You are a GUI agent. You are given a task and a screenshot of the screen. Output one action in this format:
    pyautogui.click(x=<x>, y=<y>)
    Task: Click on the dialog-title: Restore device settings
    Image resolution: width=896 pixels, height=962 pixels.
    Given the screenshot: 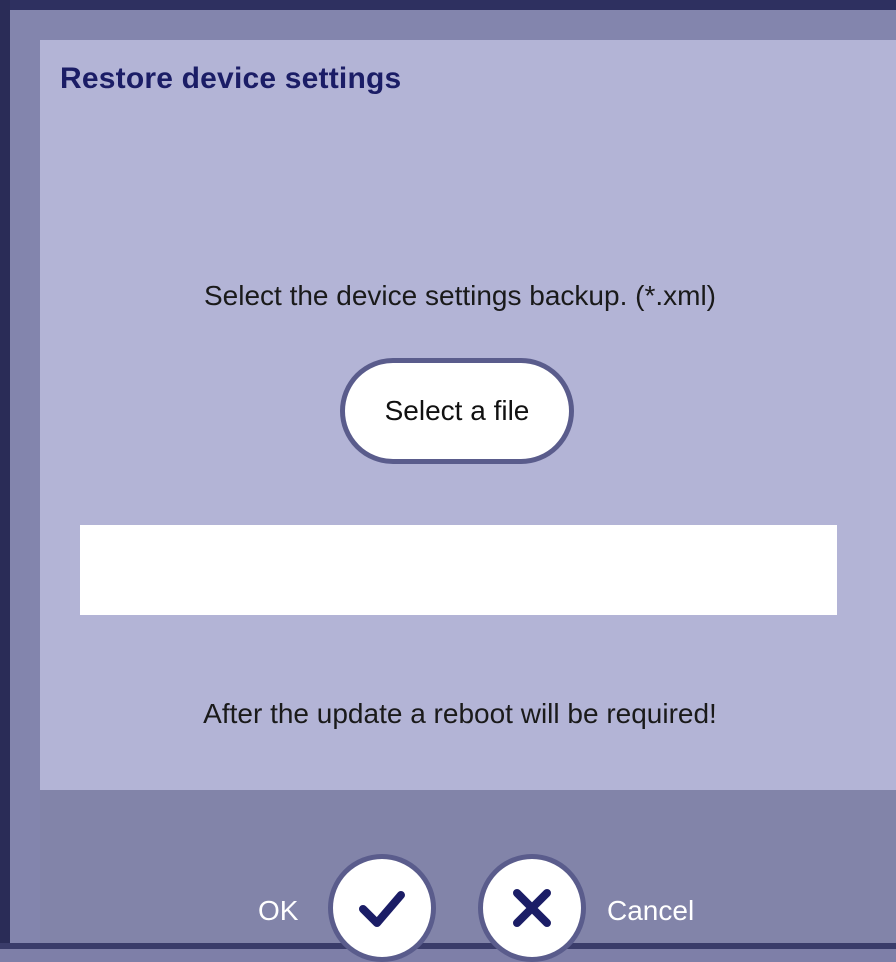 What is the action you would take?
    pyautogui.click(x=230, y=79)
    